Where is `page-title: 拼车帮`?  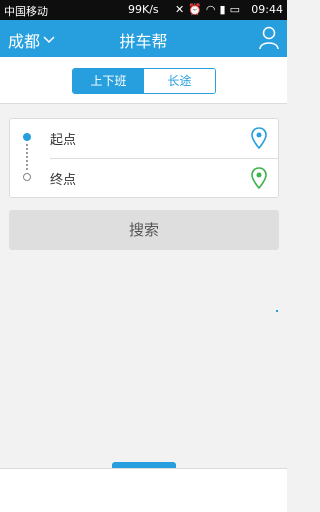
page-title: 拼车帮 is located at coordinates (143, 41).